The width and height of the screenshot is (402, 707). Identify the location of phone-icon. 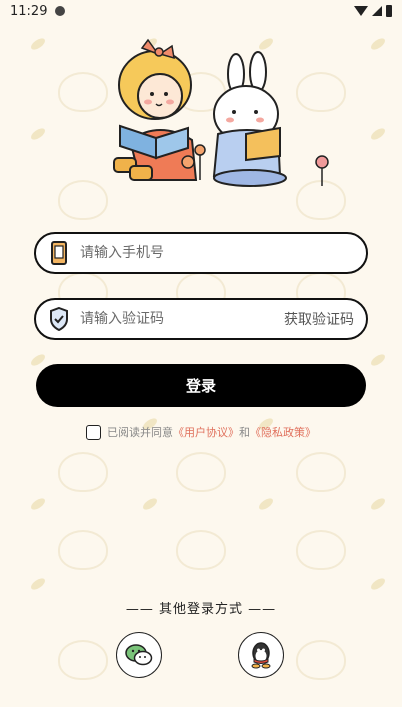
(59, 253).